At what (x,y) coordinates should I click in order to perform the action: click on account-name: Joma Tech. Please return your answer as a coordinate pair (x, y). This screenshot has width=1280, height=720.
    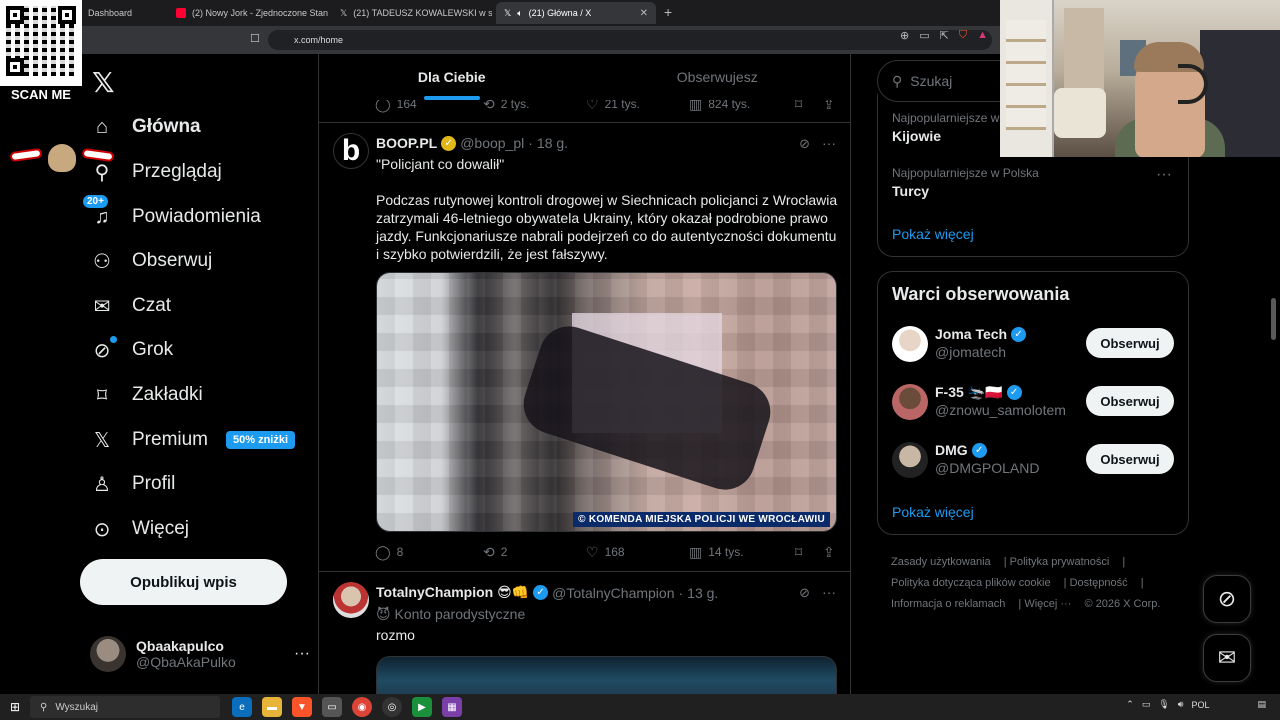
    Looking at the image, I should click on (971, 334).